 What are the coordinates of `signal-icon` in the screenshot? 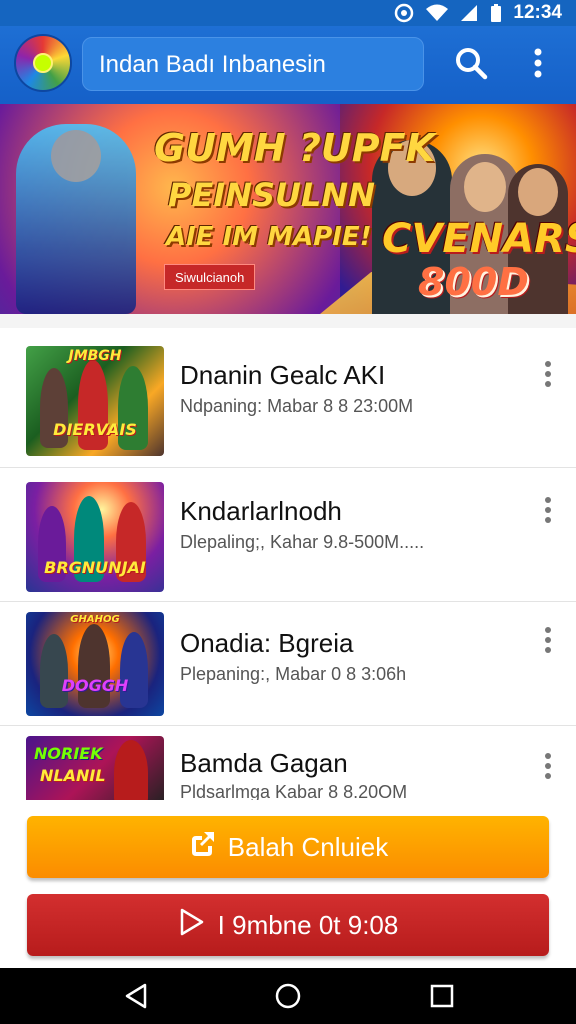 It's located at (469, 13).